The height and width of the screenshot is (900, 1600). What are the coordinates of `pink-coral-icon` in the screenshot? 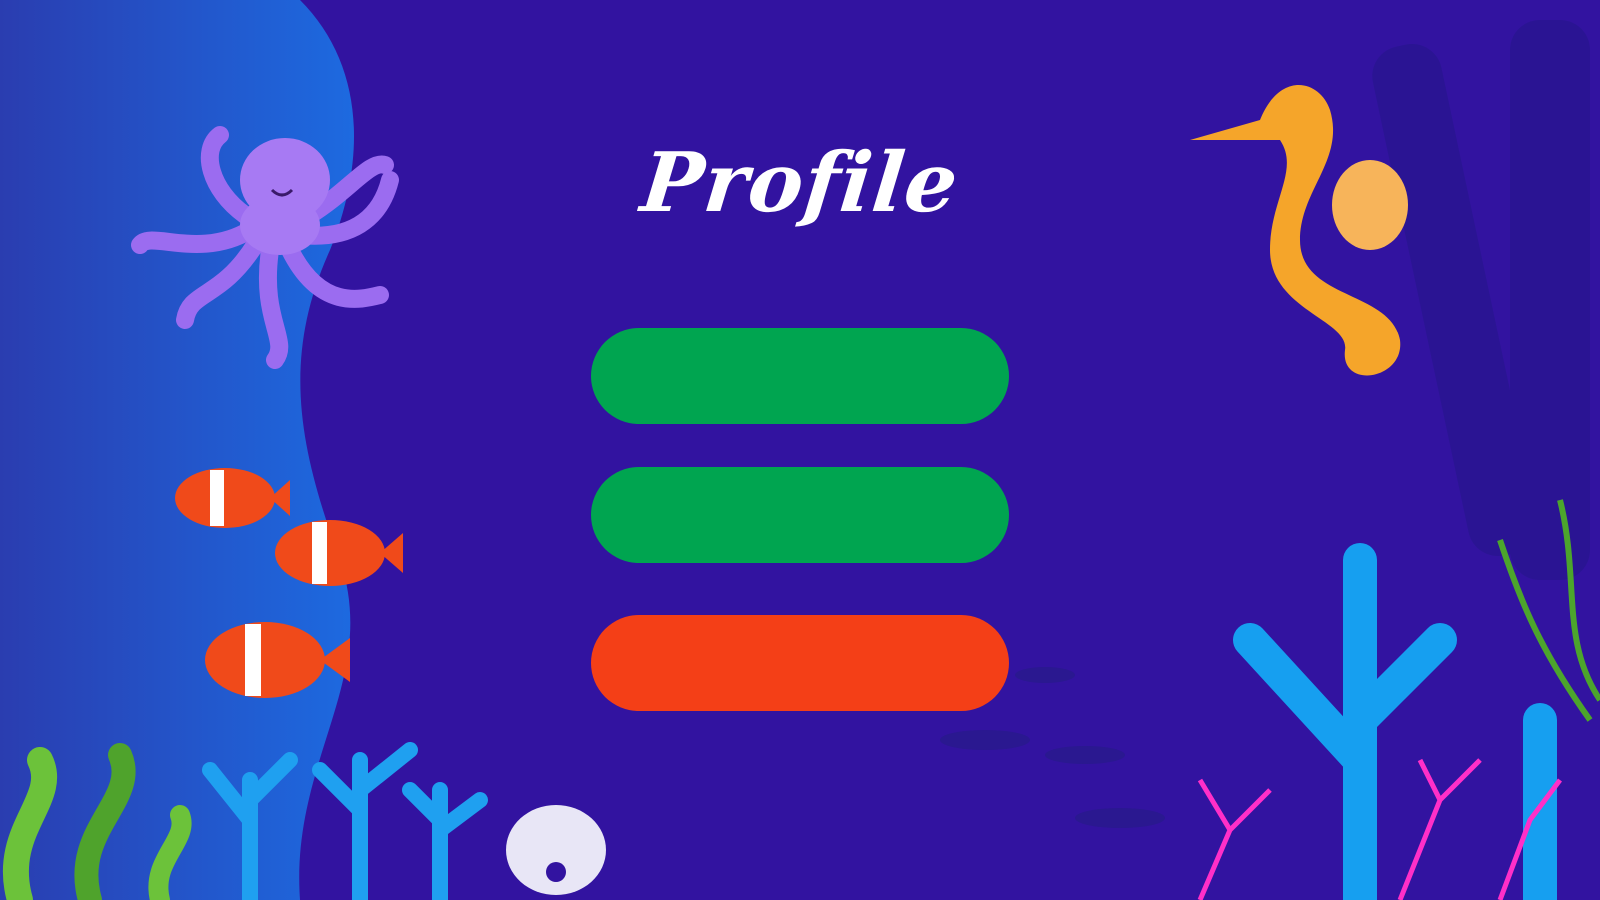 It's located at (1379, 829).